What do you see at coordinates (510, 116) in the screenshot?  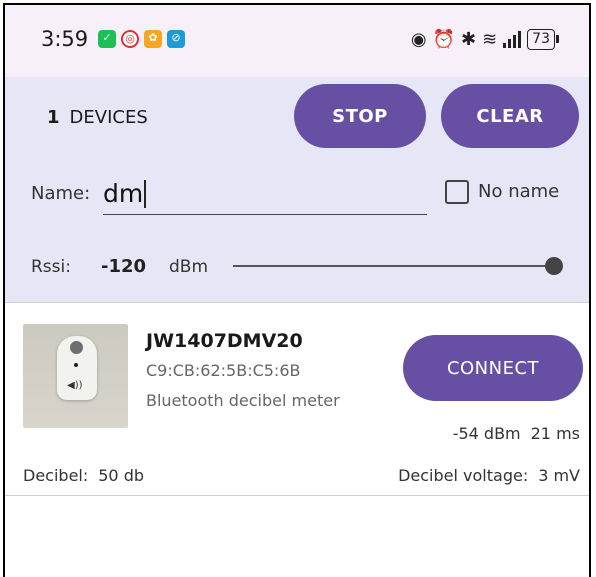 I see `clear-button: CLEAR` at bounding box center [510, 116].